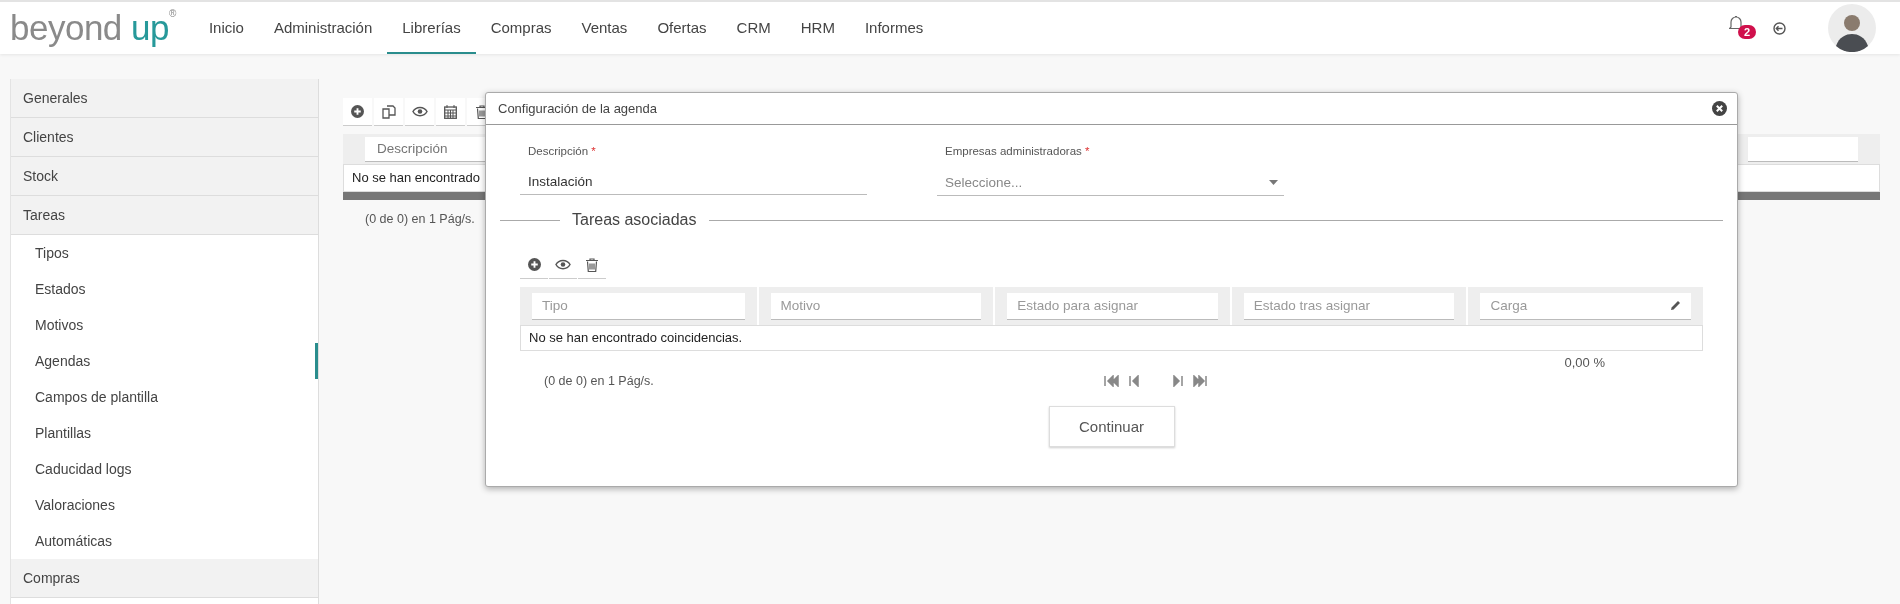 Image resolution: width=1900 pixels, height=604 pixels. What do you see at coordinates (1111, 381) in the screenshot?
I see `first-page-button` at bounding box center [1111, 381].